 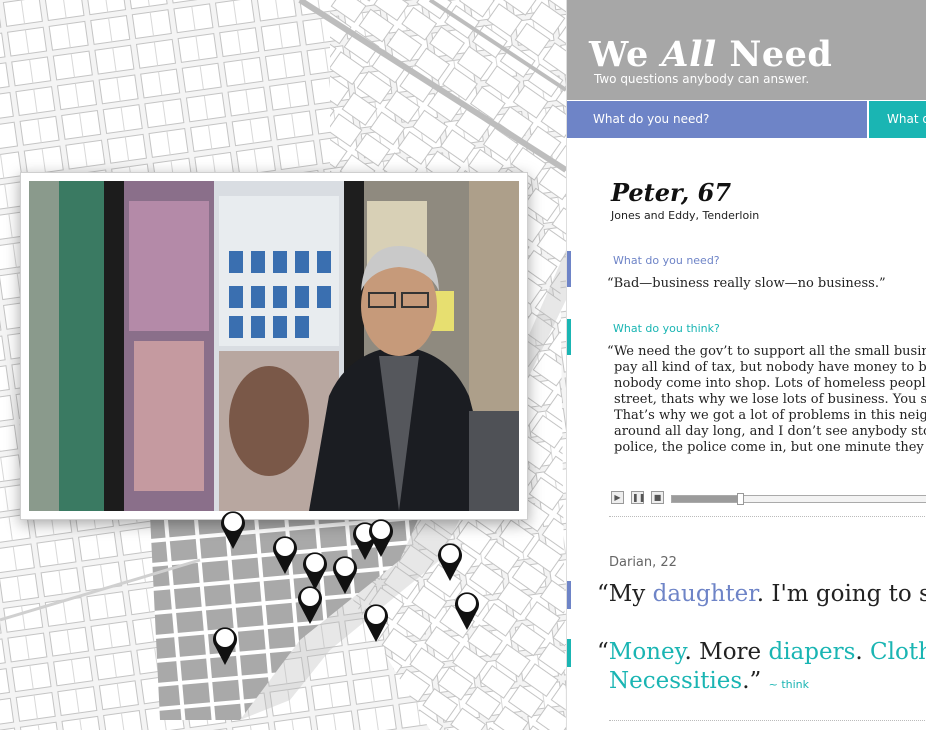 What do you see at coordinates (704, 499) in the screenshot?
I see `audio-progress-fill` at bounding box center [704, 499].